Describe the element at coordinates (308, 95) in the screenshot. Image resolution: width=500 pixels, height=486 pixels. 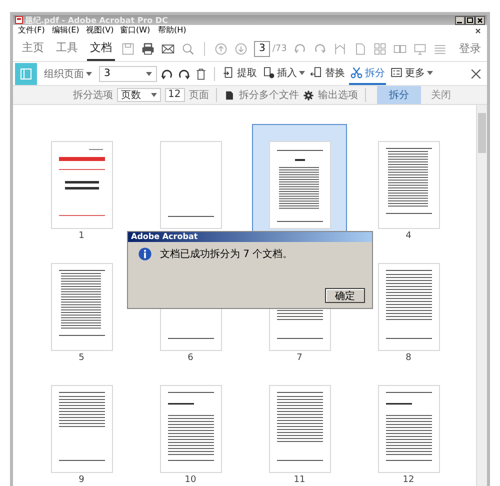
I see `settings-icon` at that location.